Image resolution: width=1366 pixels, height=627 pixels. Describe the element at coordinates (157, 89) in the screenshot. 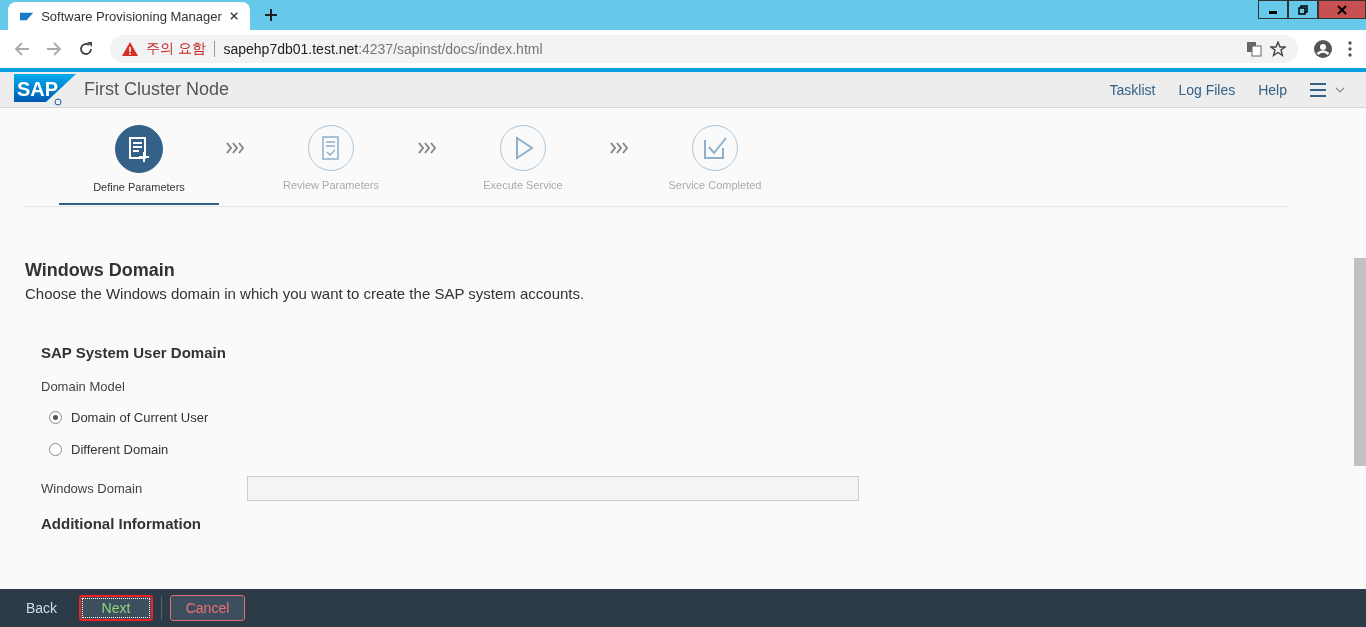

I see `app-title: First Cluster Node` at that location.